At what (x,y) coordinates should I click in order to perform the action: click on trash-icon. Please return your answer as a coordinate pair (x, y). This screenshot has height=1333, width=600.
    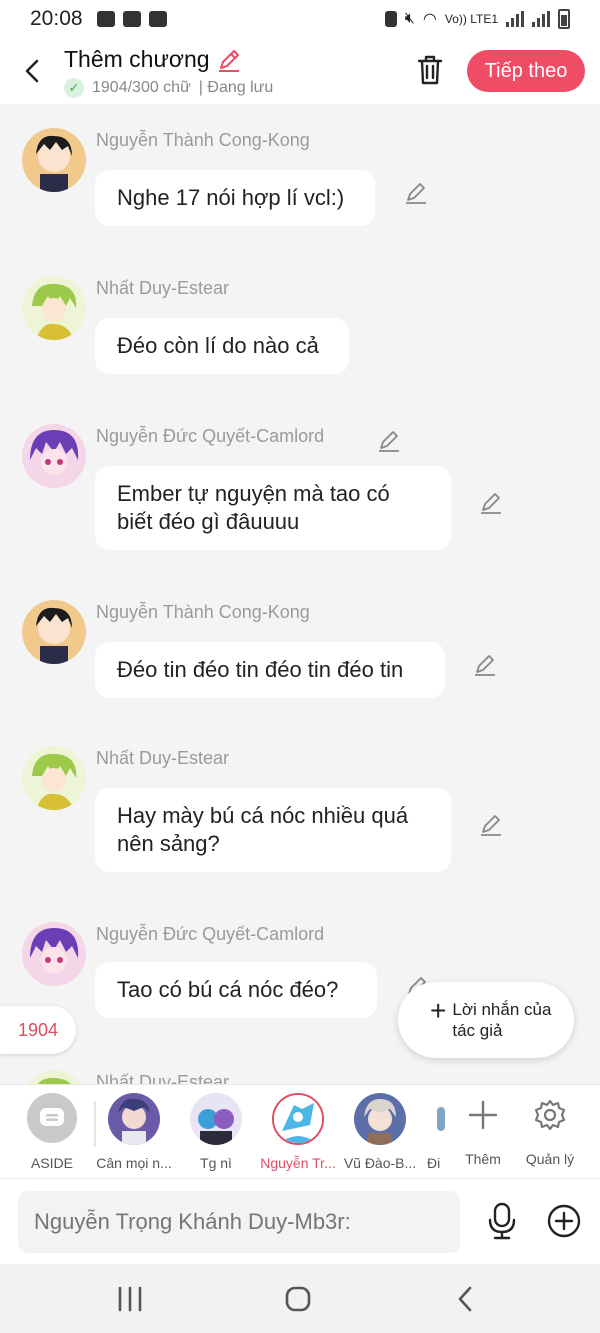
    Looking at the image, I should click on (430, 70).